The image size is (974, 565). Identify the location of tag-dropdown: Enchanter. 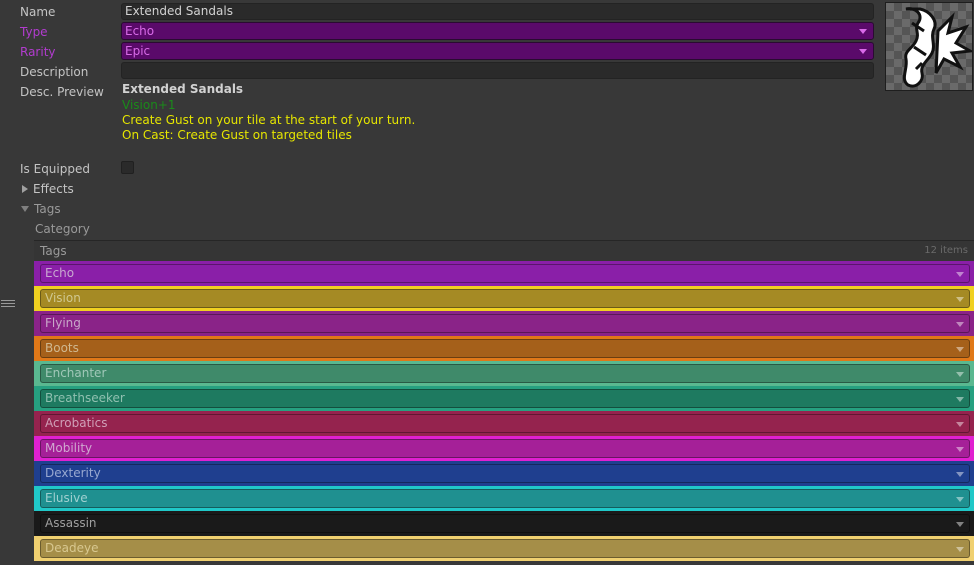
(505, 373).